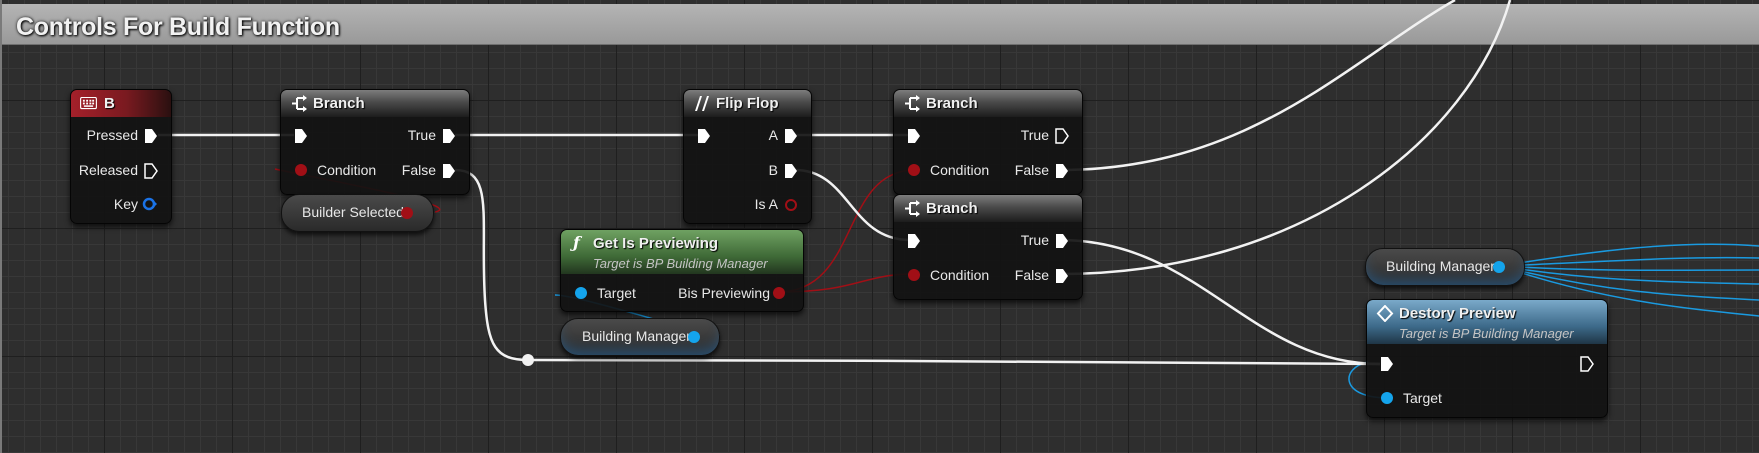 The height and width of the screenshot is (453, 1759). What do you see at coordinates (125, 204) in the screenshot?
I see `pin-label-key: Key` at bounding box center [125, 204].